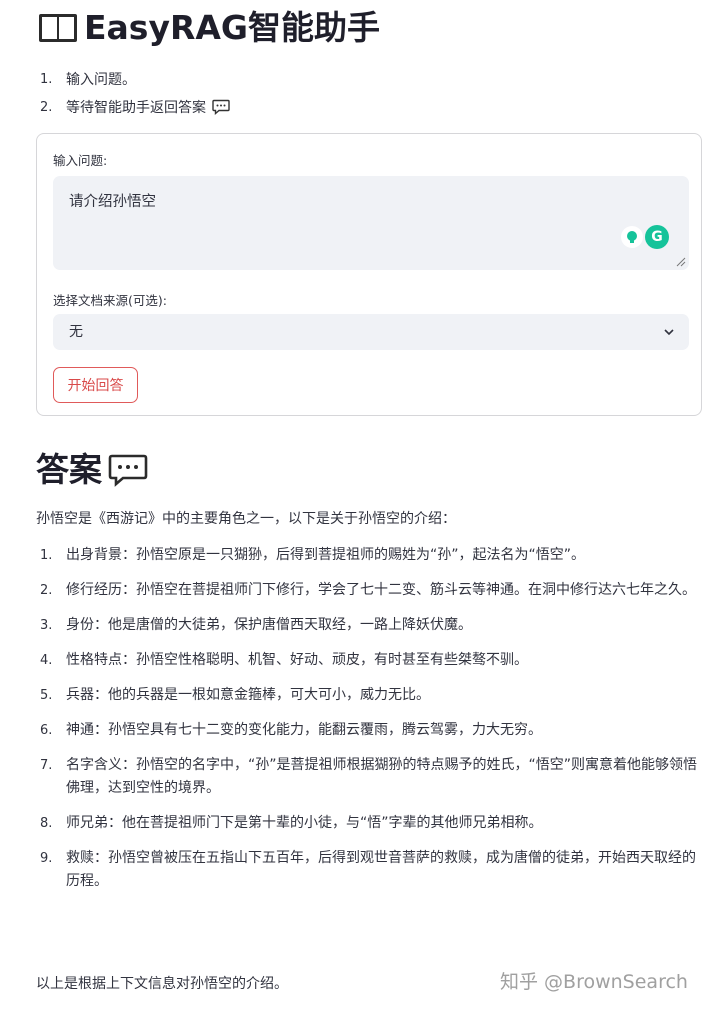 The height and width of the screenshot is (1010, 720). I want to click on question-textarea: 请介绍孙悟空 G, so click(371, 223).